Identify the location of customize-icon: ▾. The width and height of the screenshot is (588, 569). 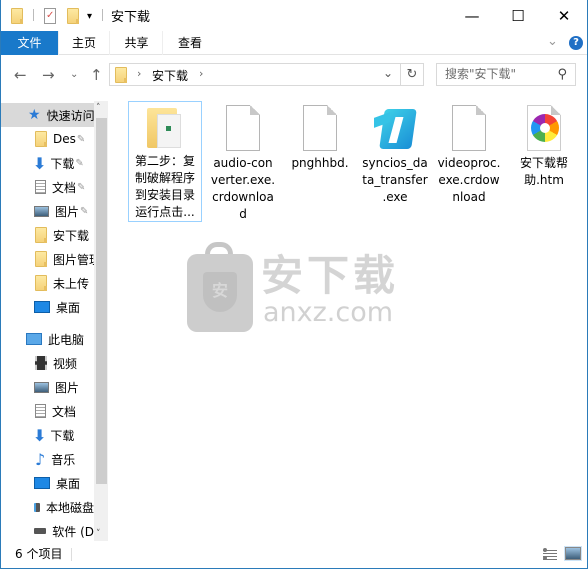
(90, 16).